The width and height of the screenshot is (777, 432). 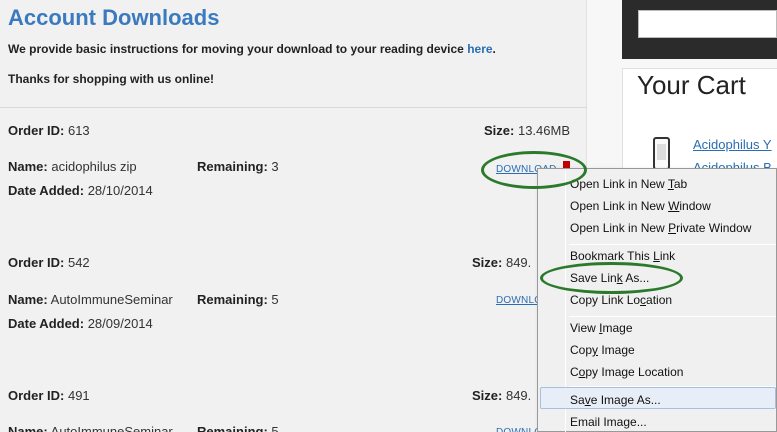 I want to click on cart-item-link: Acidophilus Y, so click(x=732, y=144).